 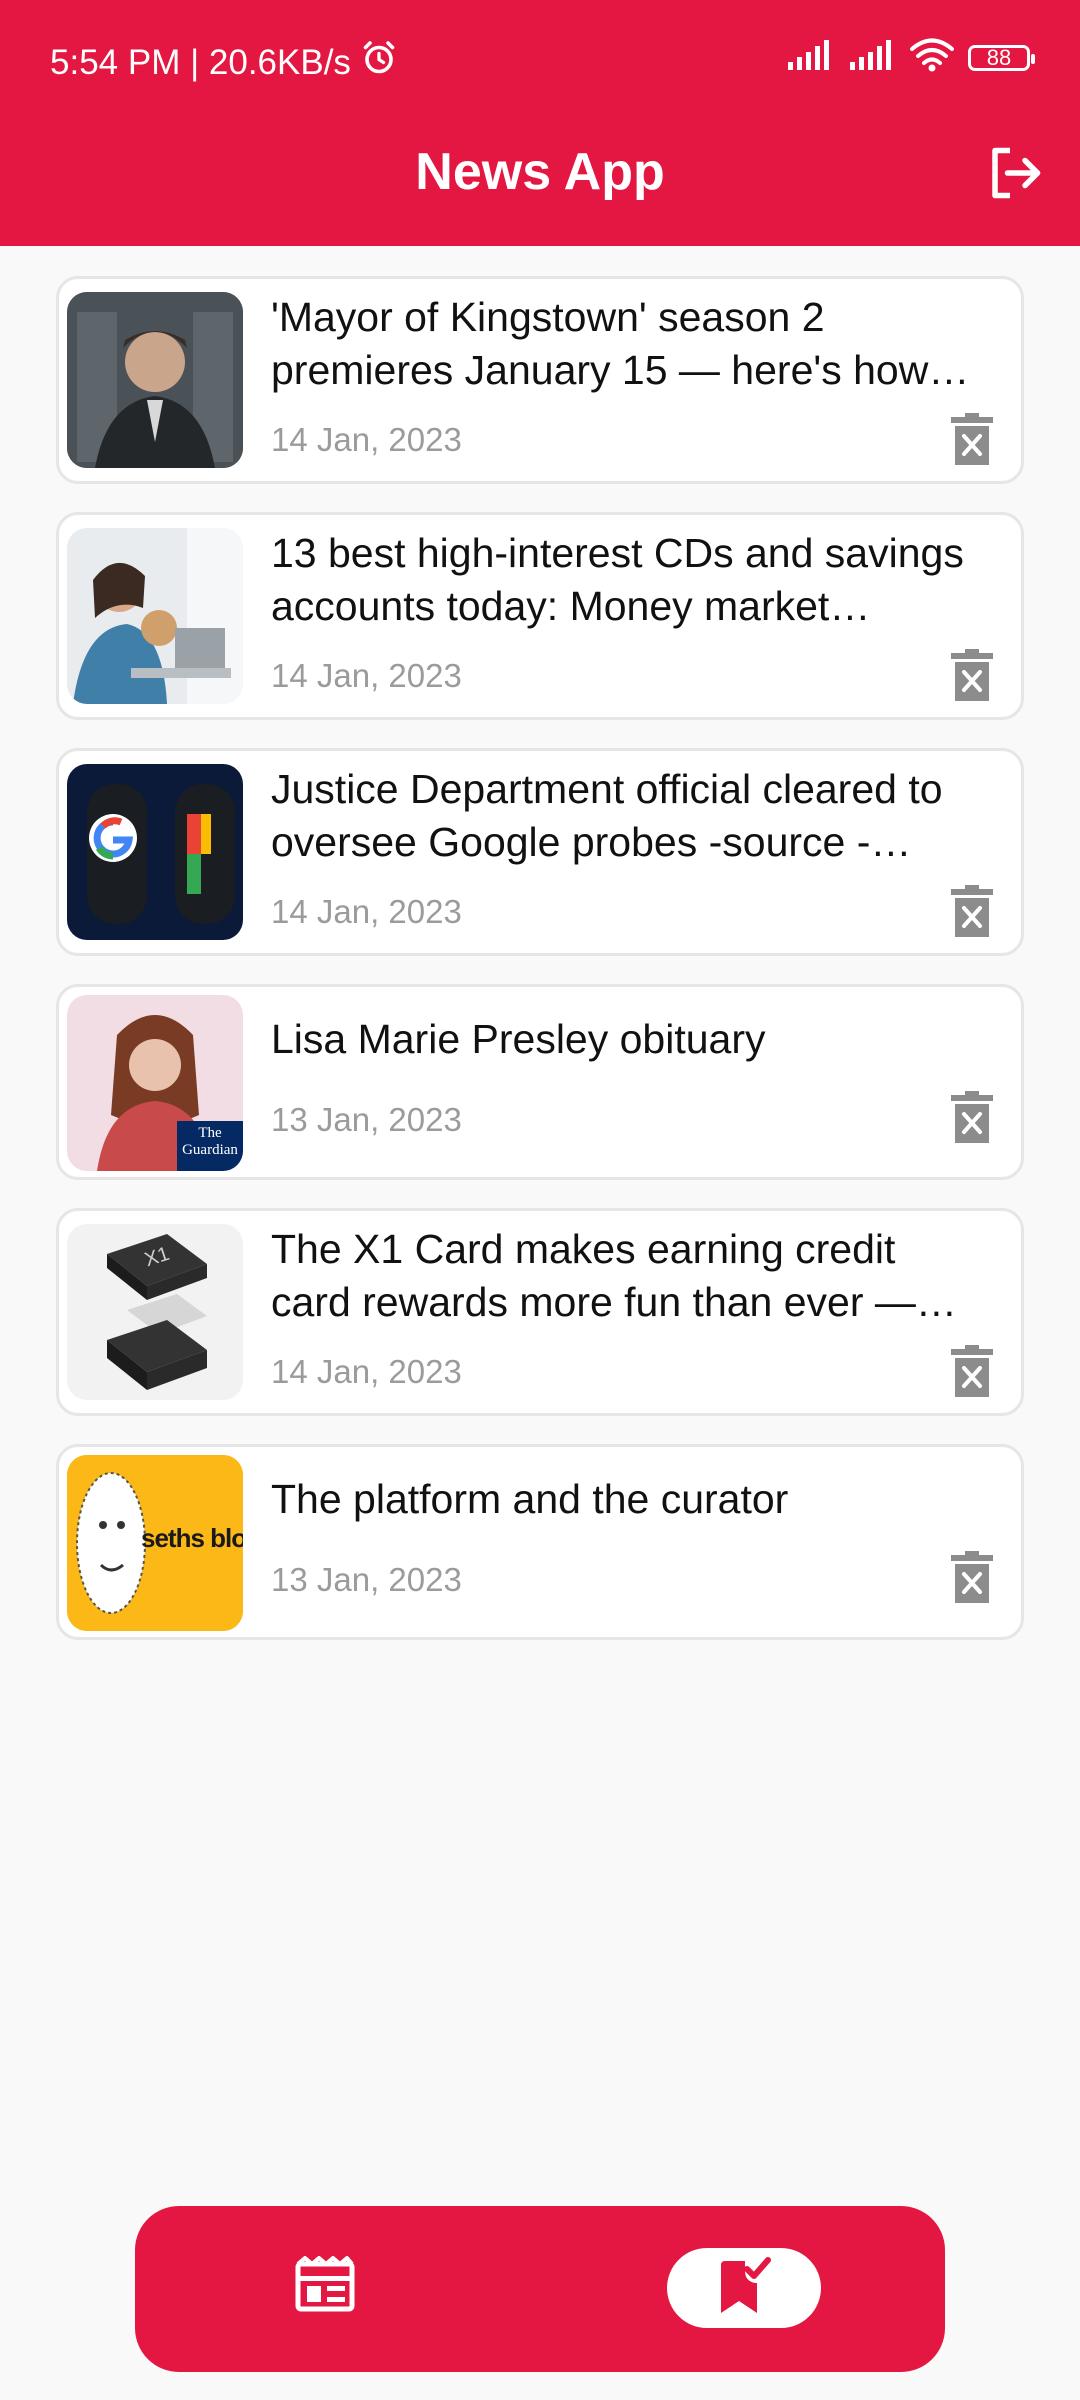 What do you see at coordinates (379, 62) in the screenshot?
I see `alarm-icon` at bounding box center [379, 62].